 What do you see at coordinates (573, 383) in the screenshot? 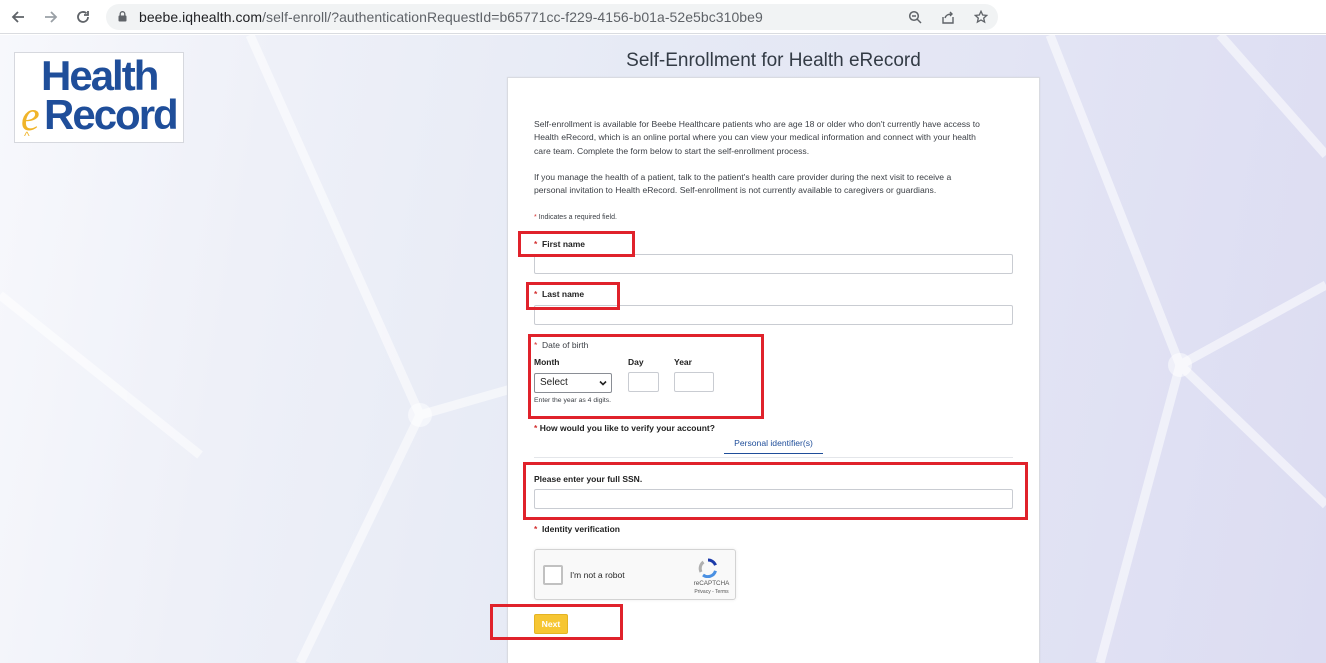
I see `month-select: Select` at bounding box center [573, 383].